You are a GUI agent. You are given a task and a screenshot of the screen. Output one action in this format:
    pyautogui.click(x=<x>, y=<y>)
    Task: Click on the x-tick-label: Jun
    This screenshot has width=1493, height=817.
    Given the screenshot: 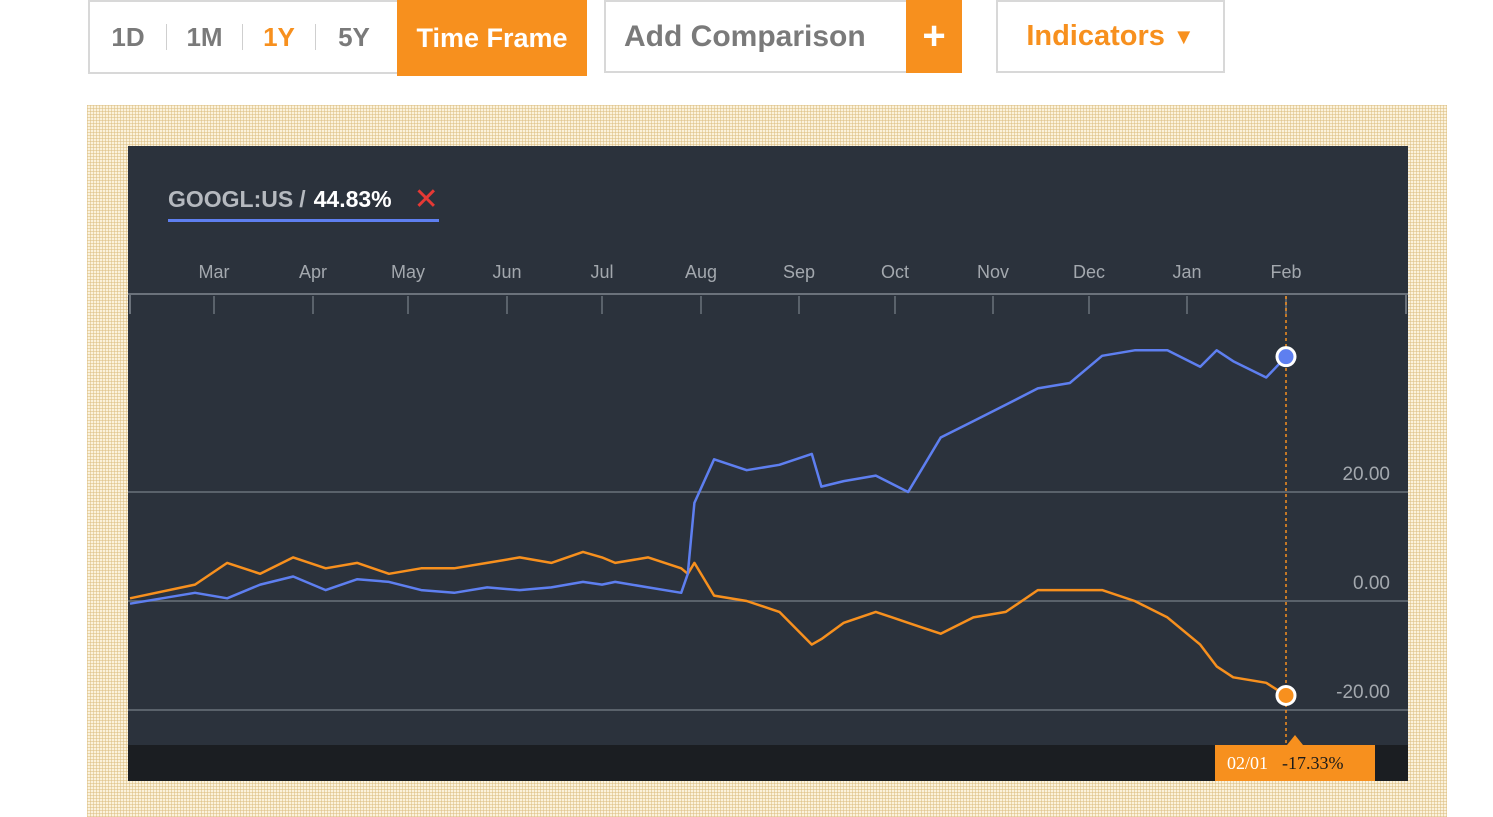 What is the action you would take?
    pyautogui.click(x=506, y=272)
    